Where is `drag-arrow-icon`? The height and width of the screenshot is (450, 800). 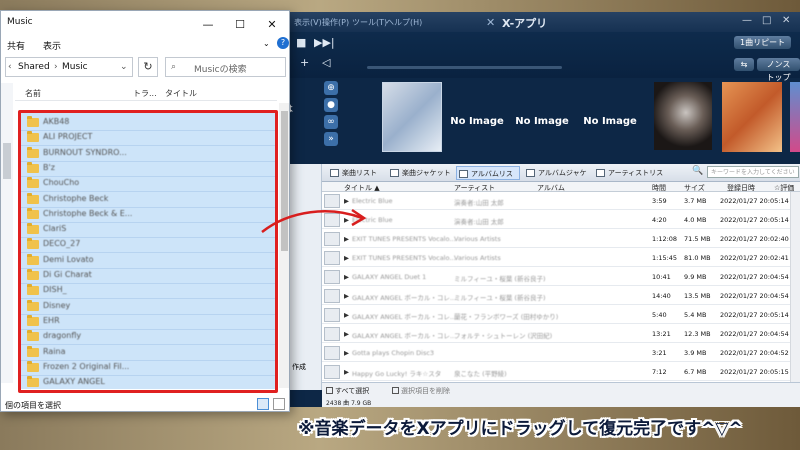 drag-arrow-icon is located at coordinates (314, 220).